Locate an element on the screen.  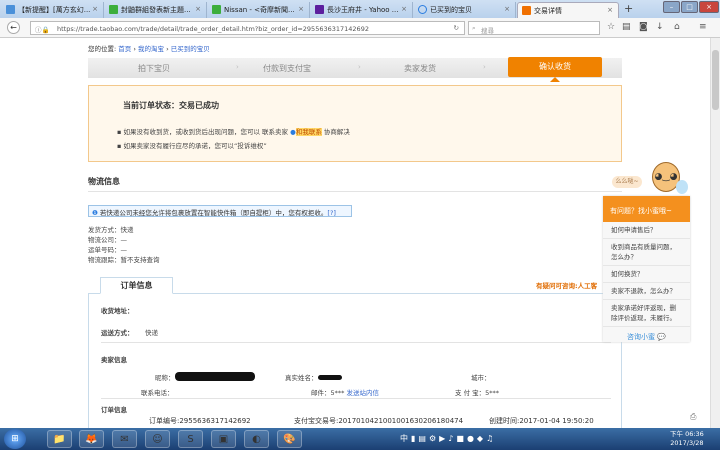
search-input: ⌕ 搜尋 is located at coordinates (534, 28).